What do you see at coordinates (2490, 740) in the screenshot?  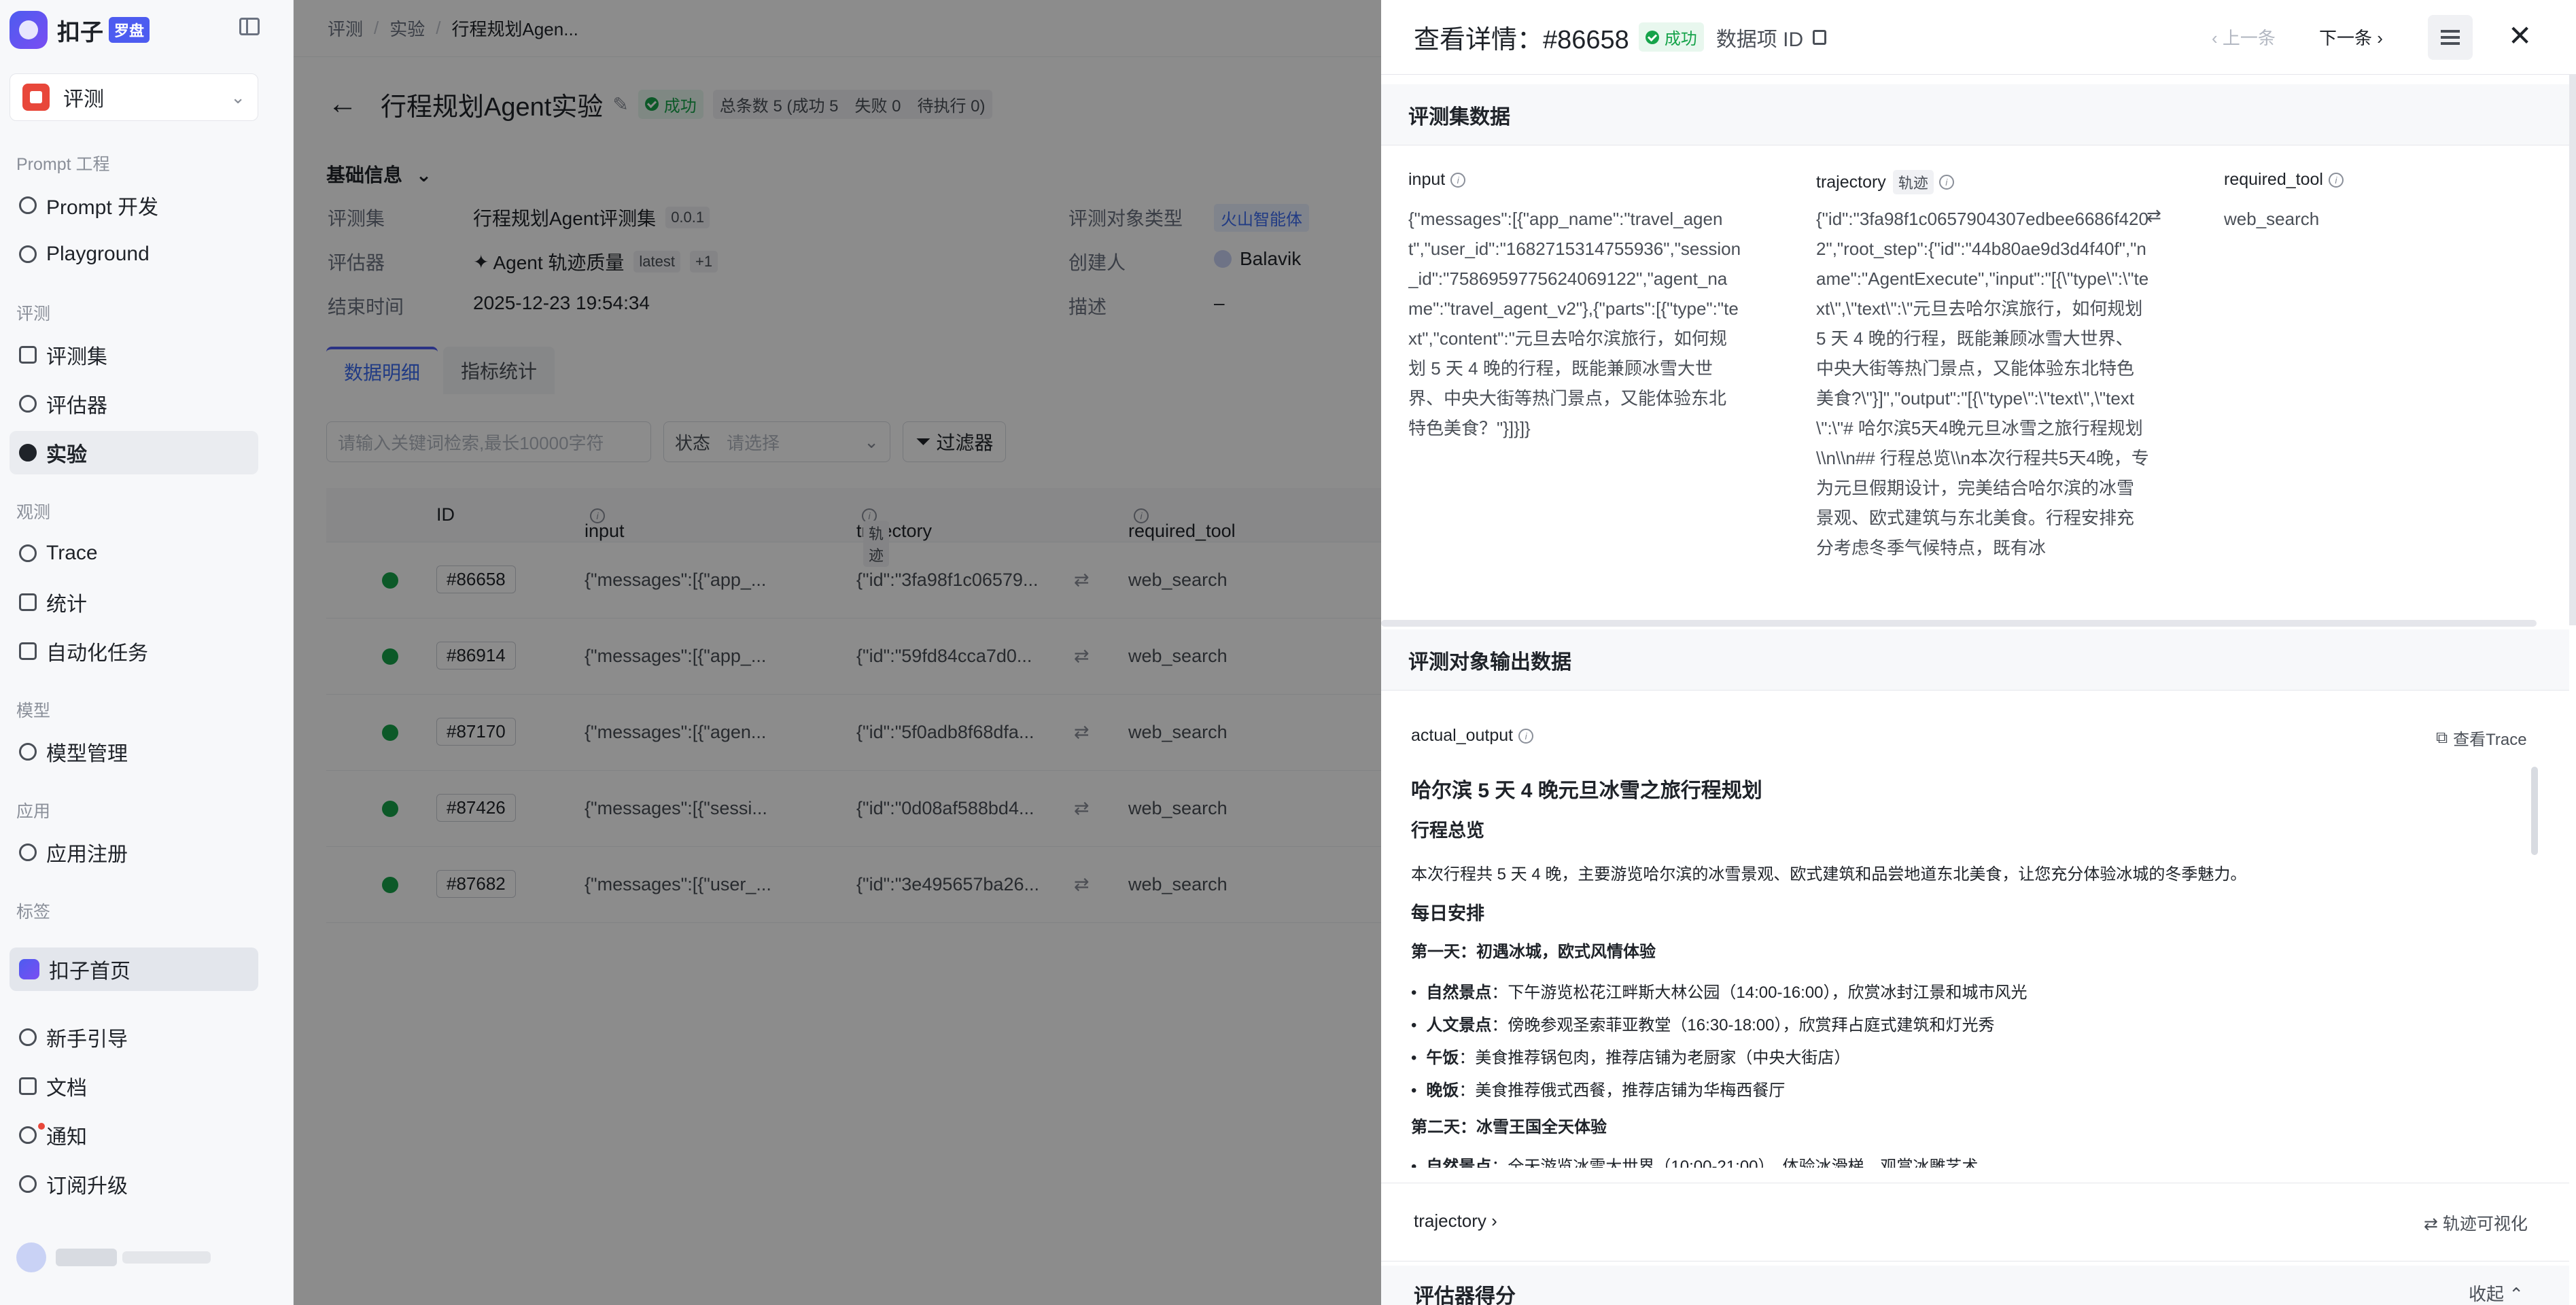 I see `view-trace-label: 查看Trace` at bounding box center [2490, 740].